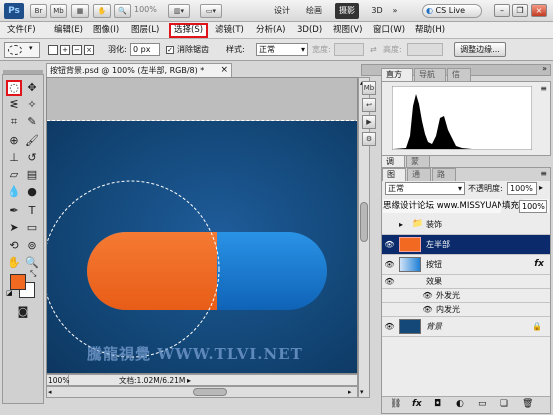 This screenshot has width=553, height=415. What do you see at coordinates (466, 265) in the screenshot?
I see `layer-row-button: 👁 按钮 fx` at bounding box center [466, 265].